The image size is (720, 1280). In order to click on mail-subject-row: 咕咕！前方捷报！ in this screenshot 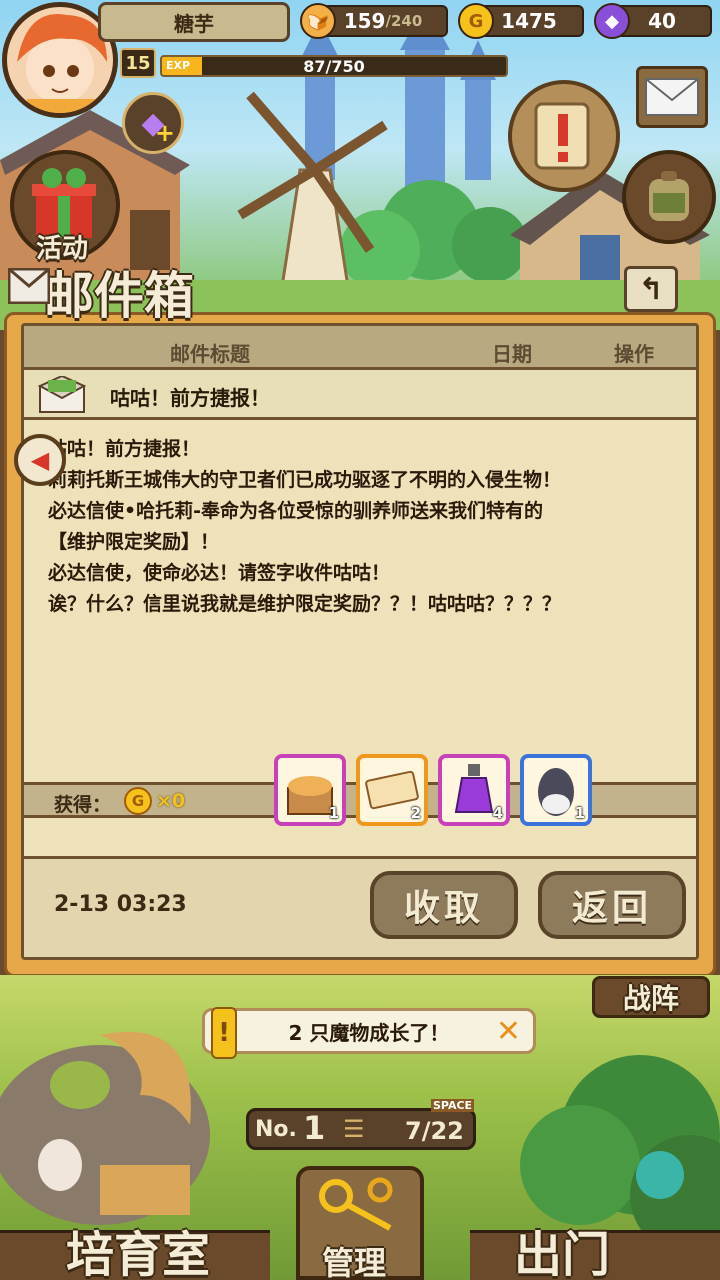, I will do `click(360, 395)`.